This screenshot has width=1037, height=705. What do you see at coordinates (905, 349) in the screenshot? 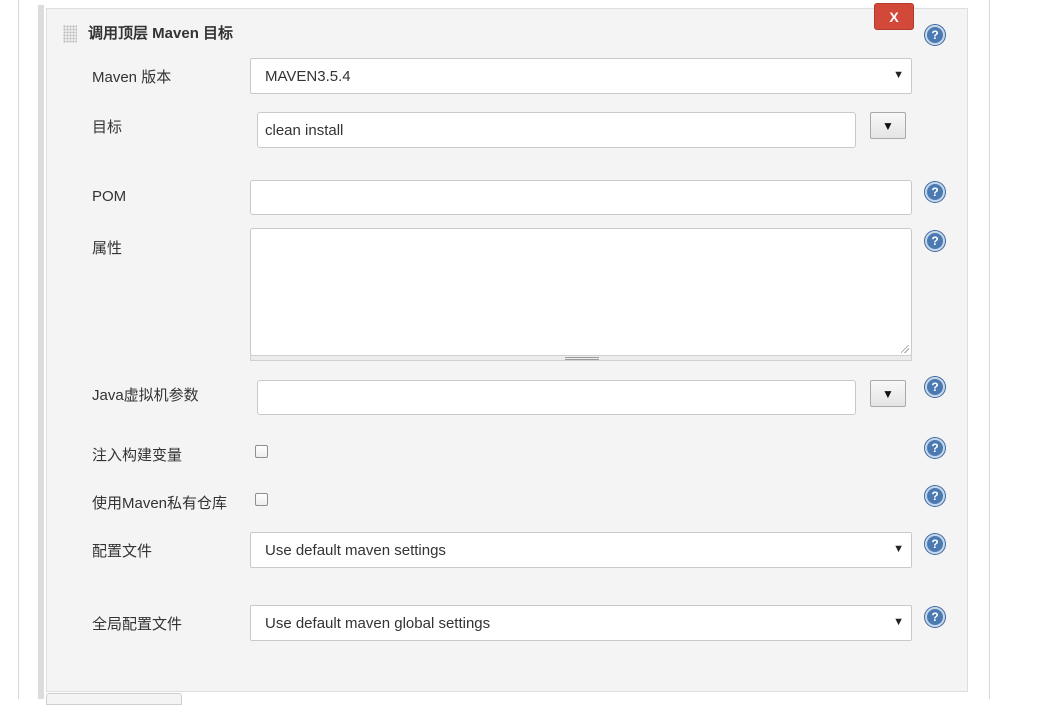
I see `resize-handle-icon` at bounding box center [905, 349].